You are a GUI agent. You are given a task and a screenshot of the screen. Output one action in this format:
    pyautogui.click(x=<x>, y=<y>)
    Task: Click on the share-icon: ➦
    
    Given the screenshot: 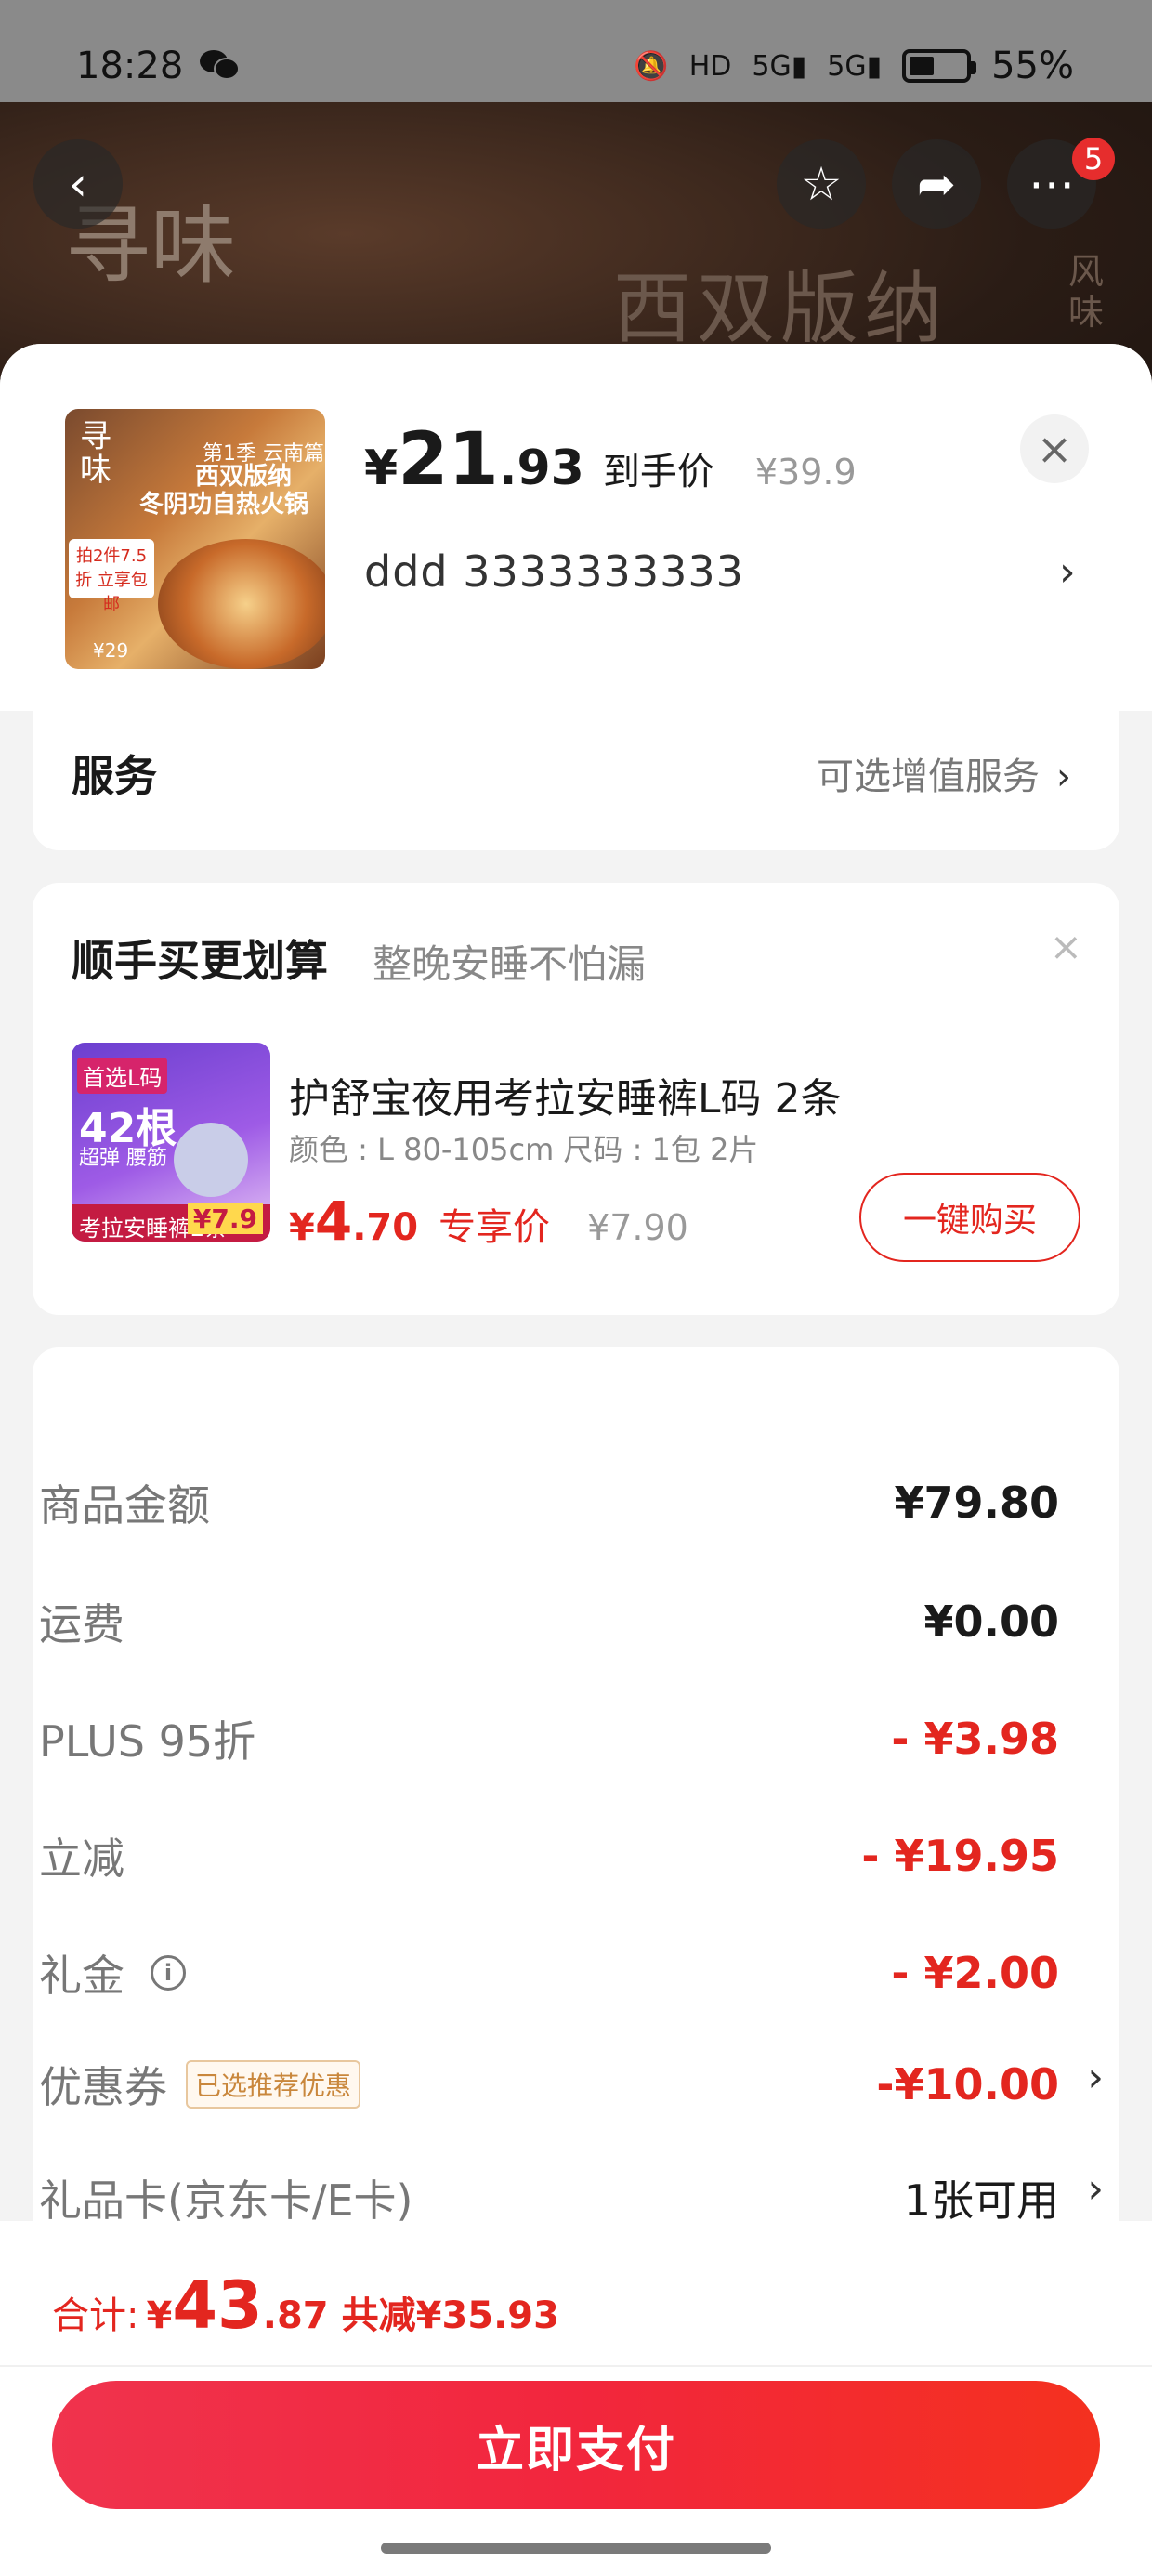 What is the action you would take?
    pyautogui.click(x=936, y=184)
    